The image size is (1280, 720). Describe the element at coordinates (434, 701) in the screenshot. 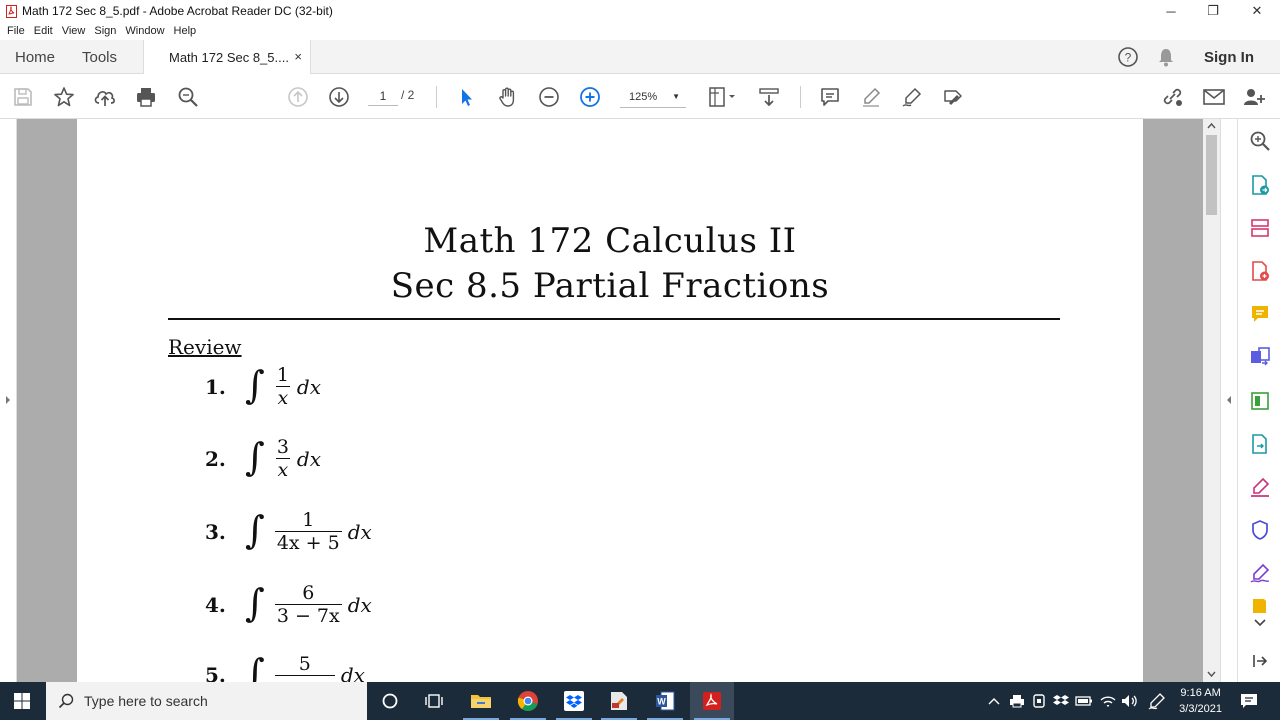

I see `task-view-icon` at that location.